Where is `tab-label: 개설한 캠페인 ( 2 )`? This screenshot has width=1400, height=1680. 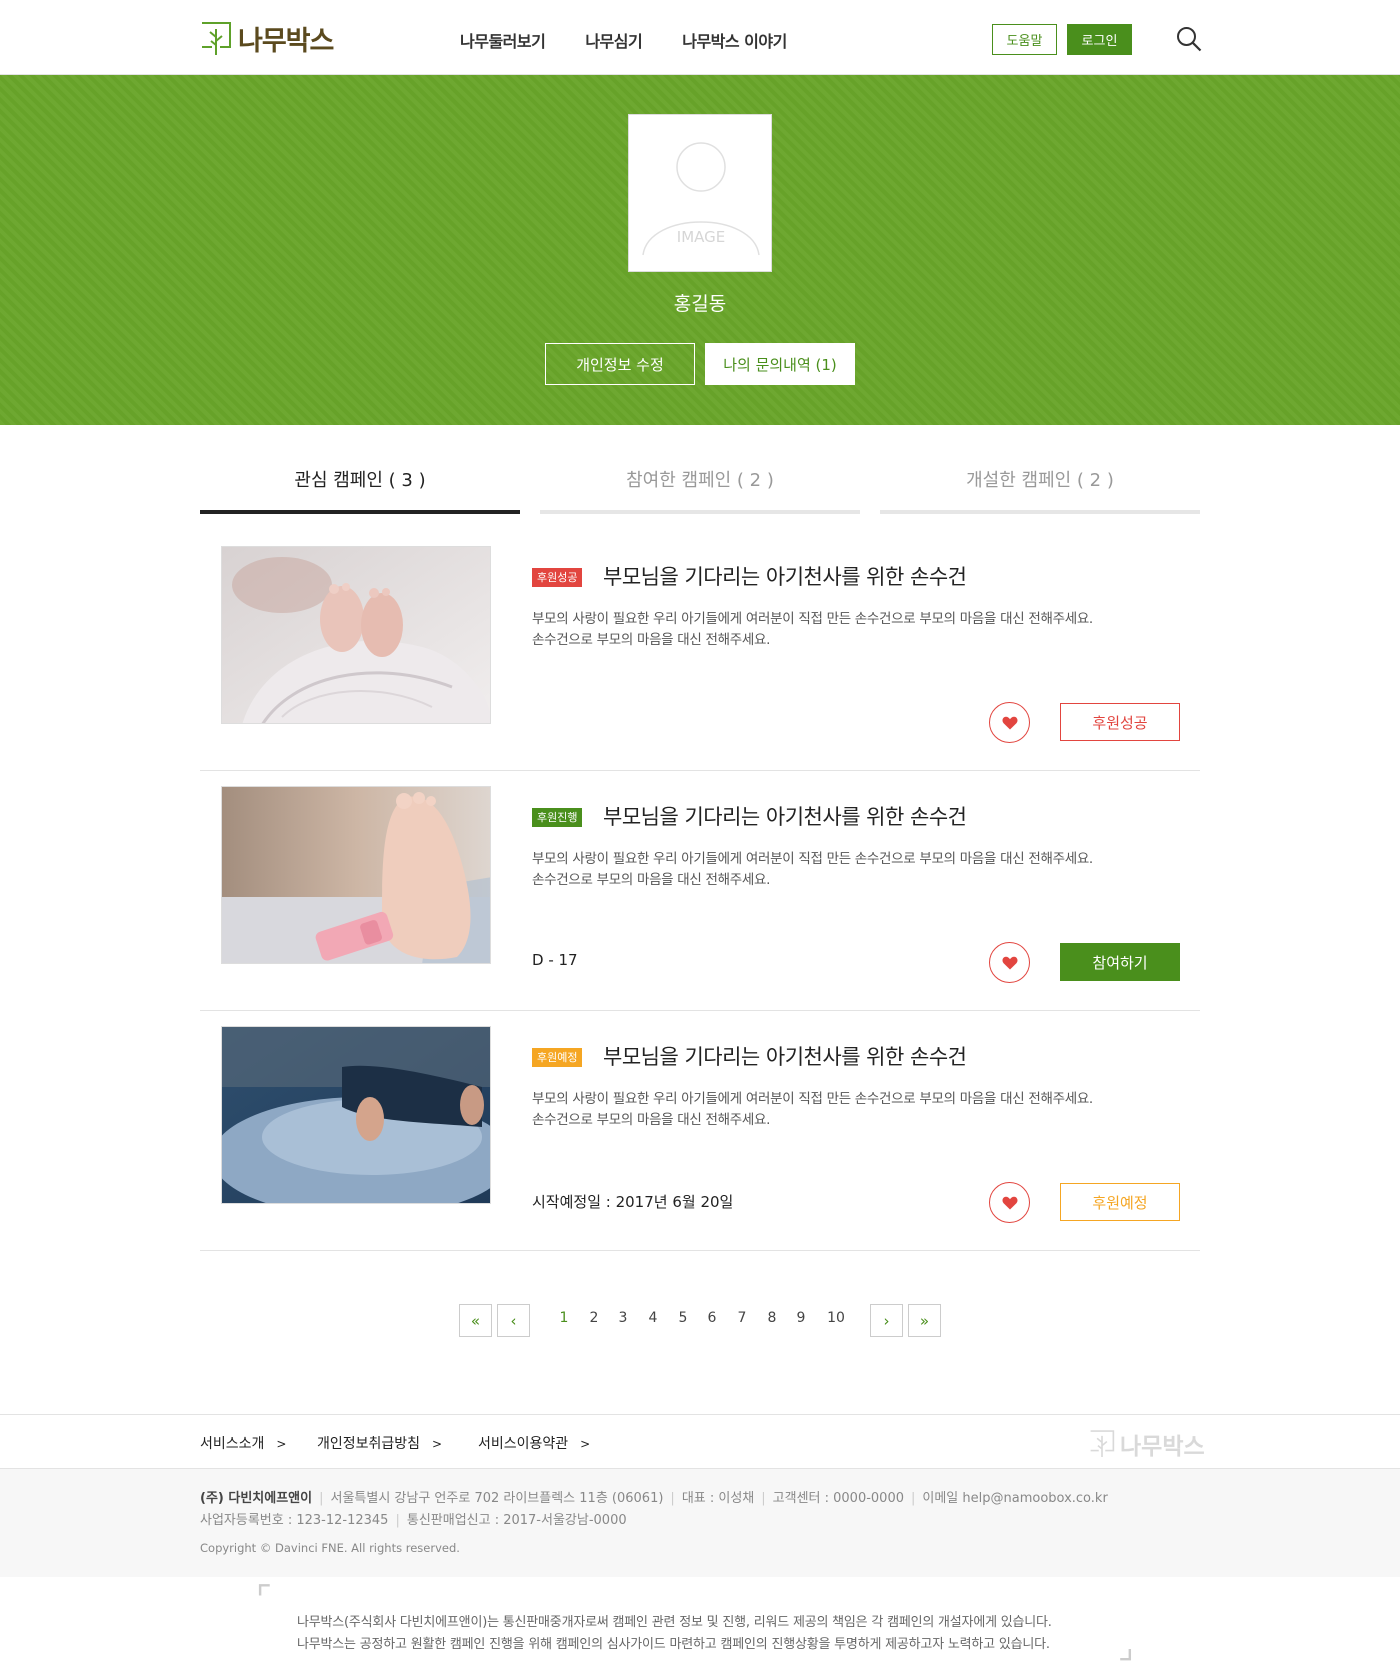 tab-label: 개설한 캠페인 ( 2 ) is located at coordinates (1040, 480).